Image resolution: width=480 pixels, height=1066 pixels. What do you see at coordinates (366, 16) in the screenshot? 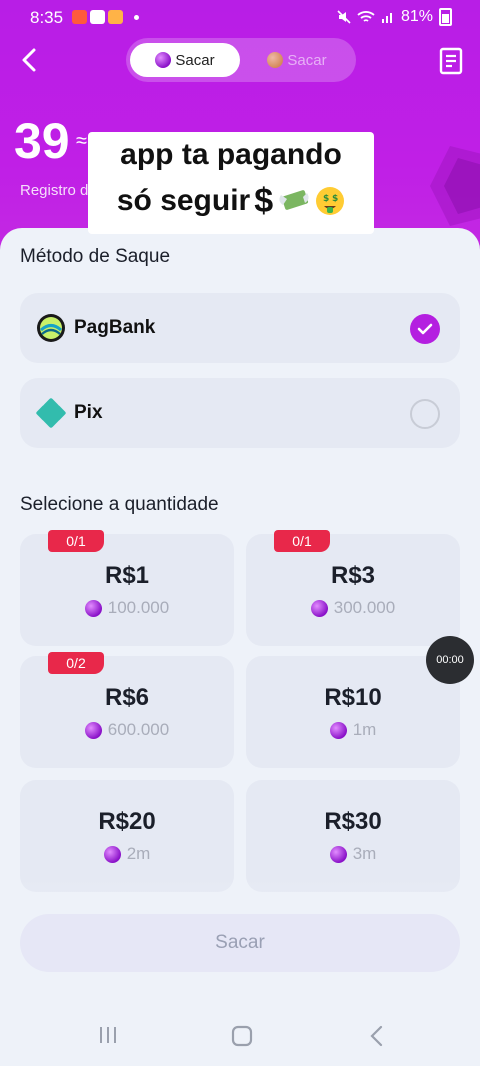
I see `wifi-icon` at bounding box center [366, 16].